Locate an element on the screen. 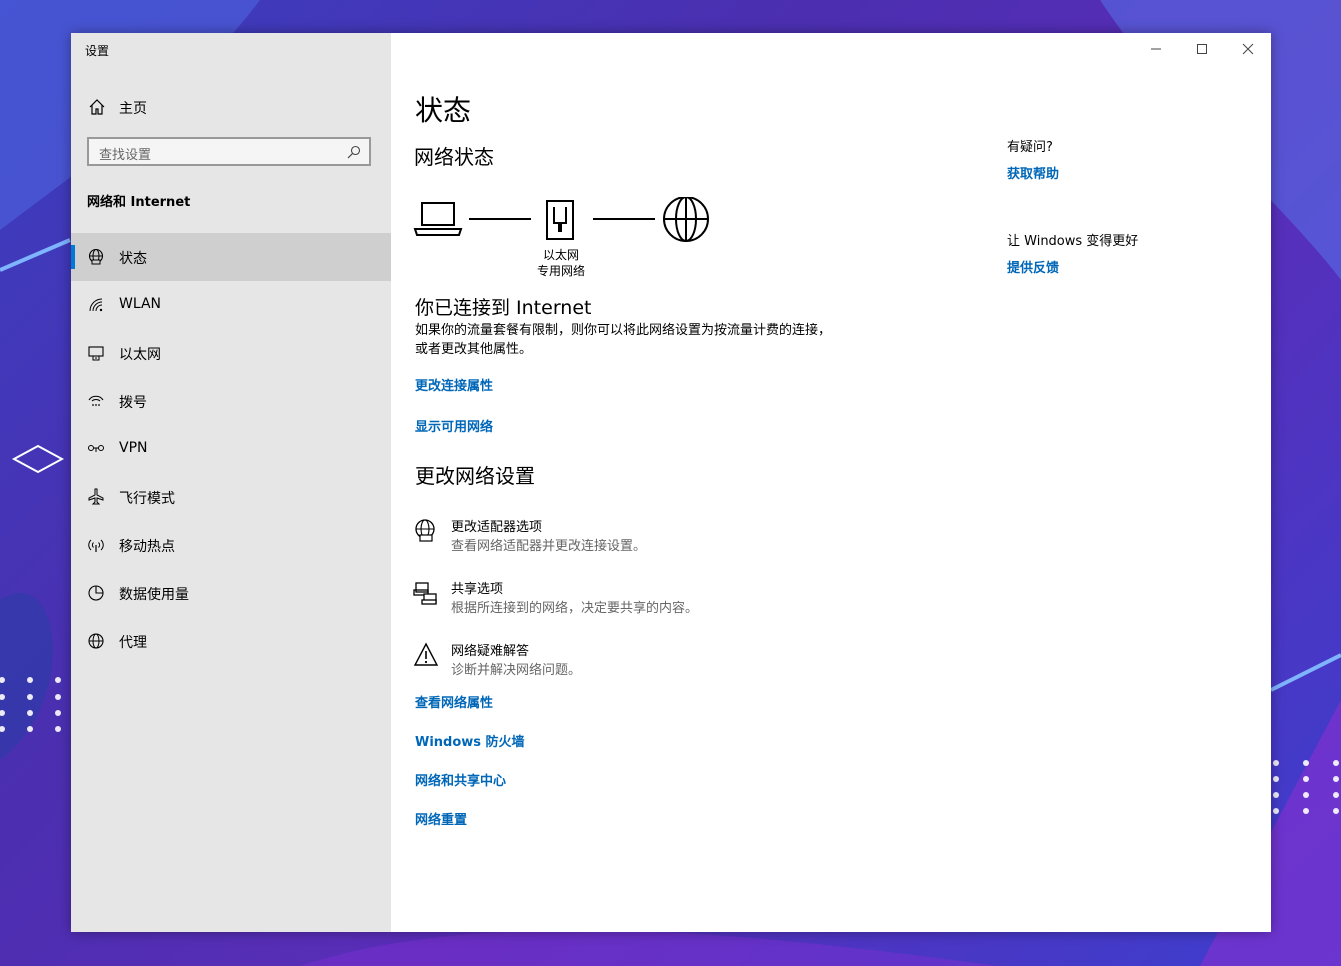 Image resolution: width=1341 pixels, height=966 pixels. change-connection-properties-link: 更改连接属性 is located at coordinates (454, 384).